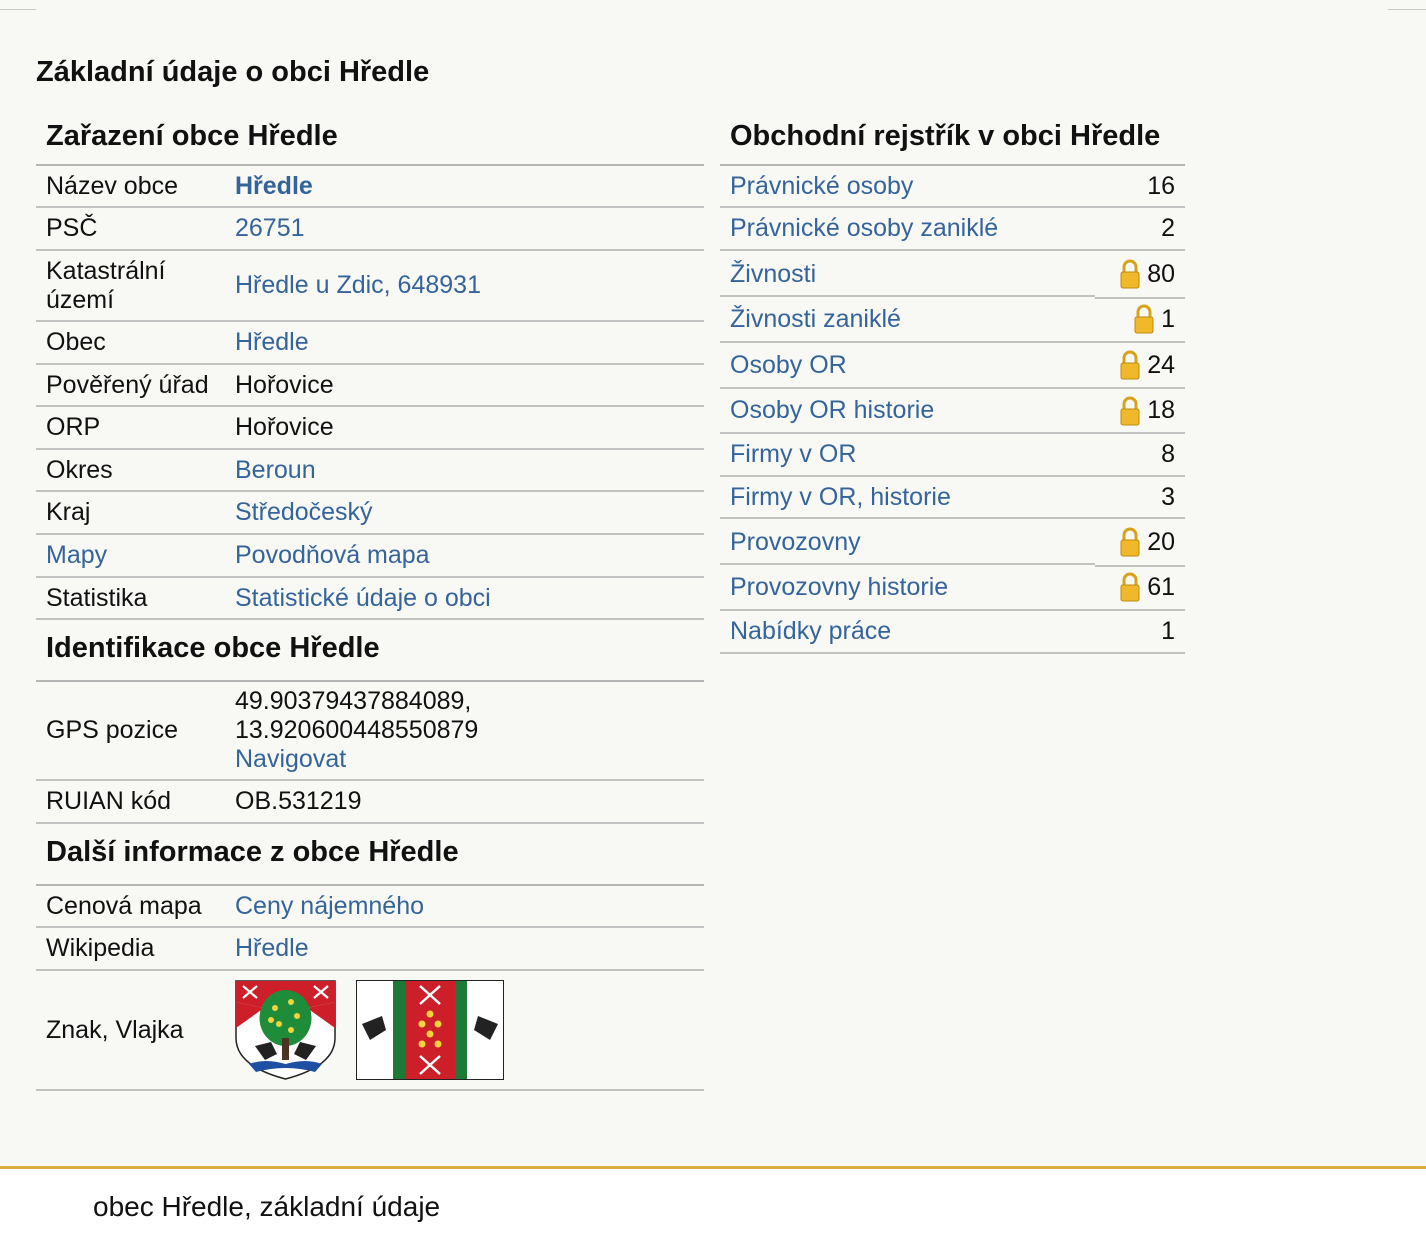 Image resolution: width=1426 pixels, height=1240 pixels. Describe the element at coordinates (370, 949) in the screenshot. I see `info-row-wikipedia: Wikipedia Hředle` at that location.